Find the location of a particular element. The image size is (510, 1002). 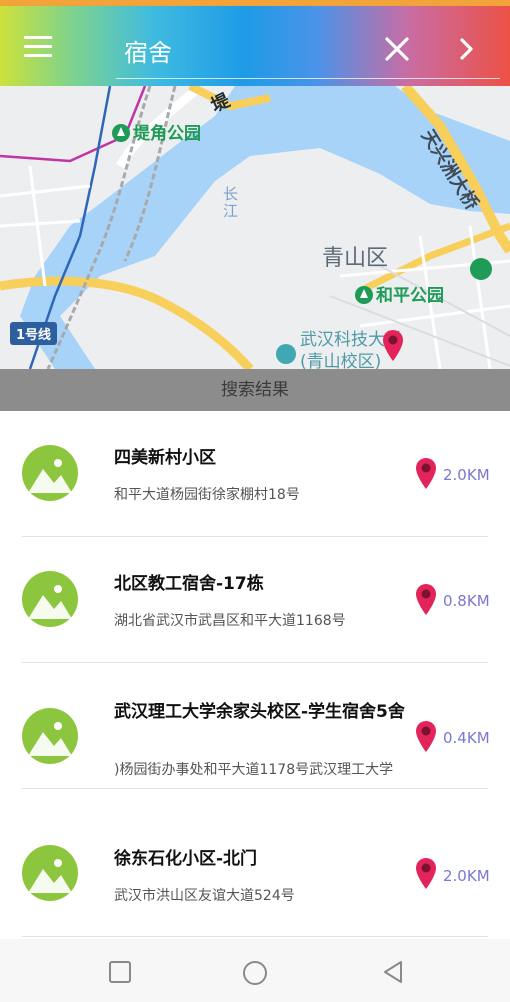

top-bar is located at coordinates (255, 46).